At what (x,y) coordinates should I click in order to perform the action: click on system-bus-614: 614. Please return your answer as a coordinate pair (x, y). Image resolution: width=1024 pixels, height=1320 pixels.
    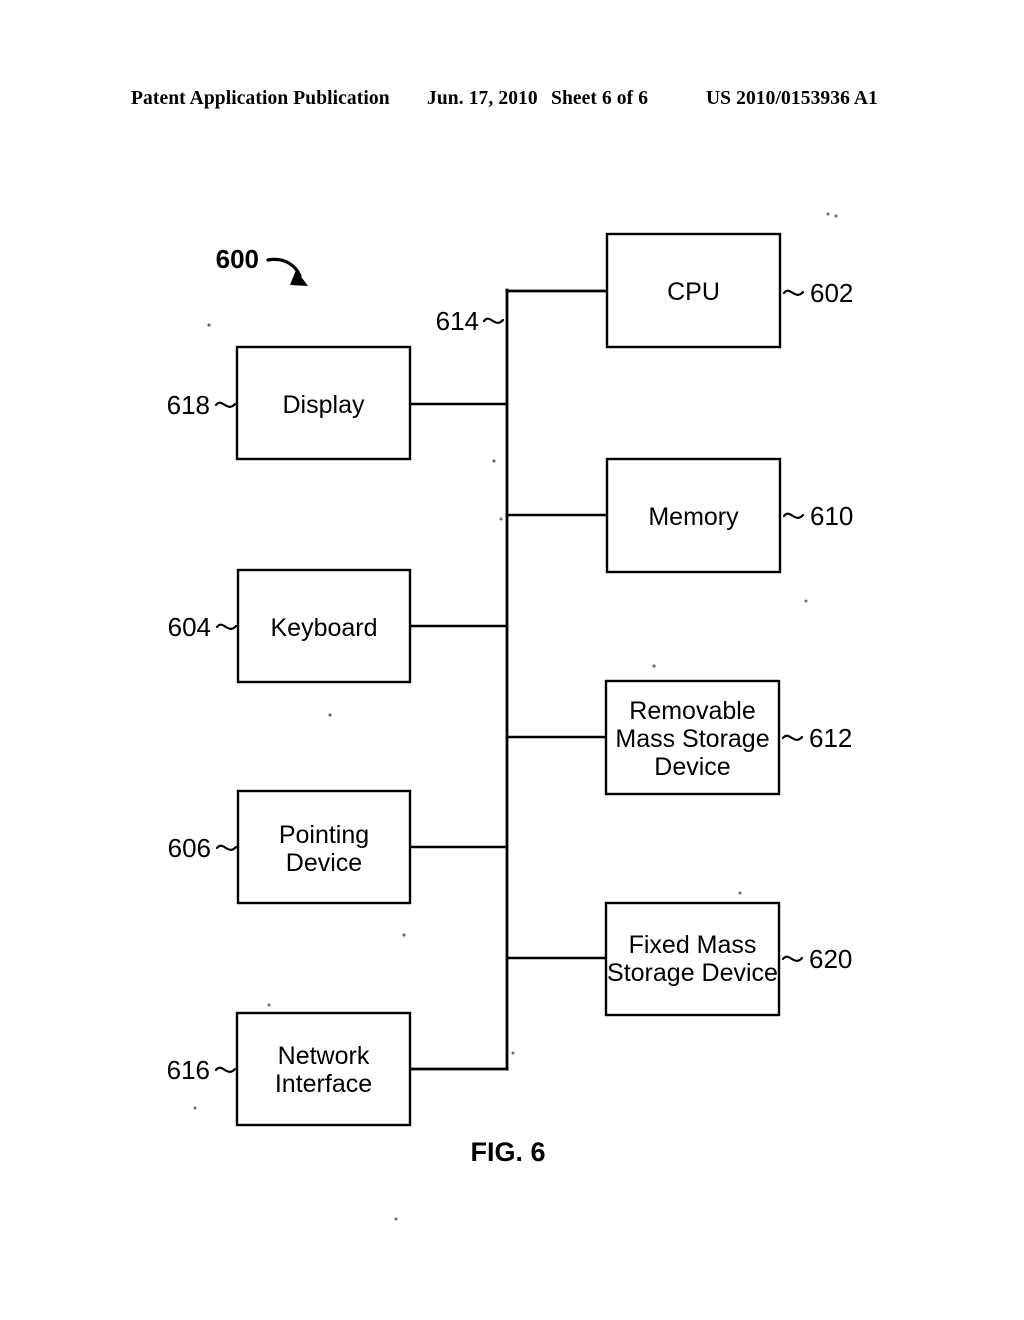
    Looking at the image, I should click on (508, 679).